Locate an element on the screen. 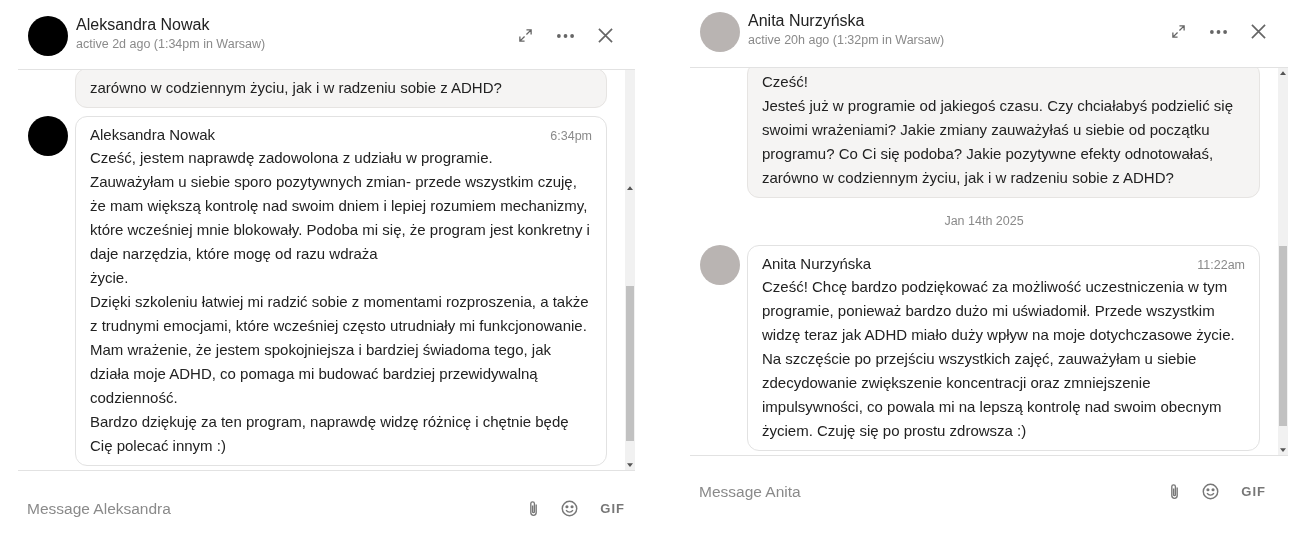 This screenshot has height=550, width=1300. message-text: Cześć! Chcę bardzo podziękować za możliwość uczestniczenia w tym programie, ponieważ bardzo dużo mi uświadomił. Przede wszystkim widzę teraz jak ADHD miało duży wpływ na moje dotychczasowe życie. Na szczęście po przejściu wszystkich zajęć, zauważyłam u siebie zdecydowanie zwiększenie koncentracji oraz zmniejszenie impulsywności, co powala mi na lepszą kontrolę nad swoim obecnym życiem. Czuję się po prostu zdrowsza :) is located at coordinates (999, 359).